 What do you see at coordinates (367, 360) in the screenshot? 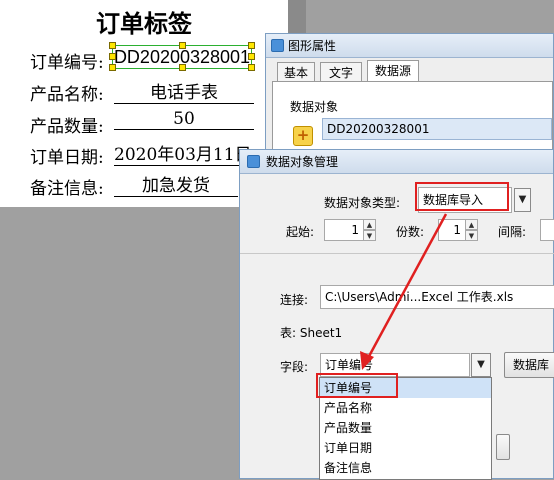
I see `annotation-arrow-head` at bounding box center [367, 360].